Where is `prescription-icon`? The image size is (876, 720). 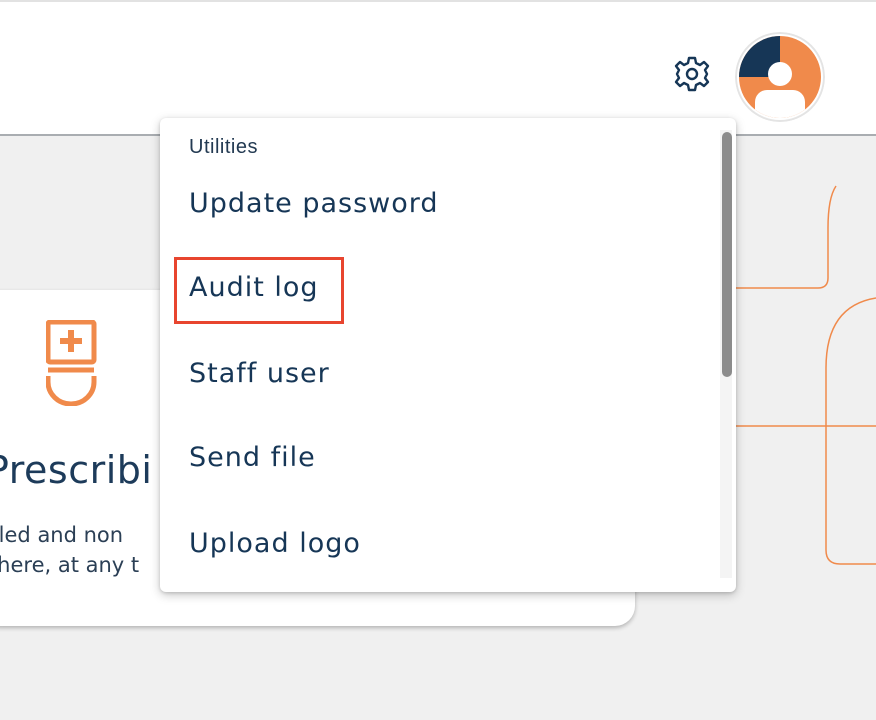 prescription-icon is located at coordinates (71, 363).